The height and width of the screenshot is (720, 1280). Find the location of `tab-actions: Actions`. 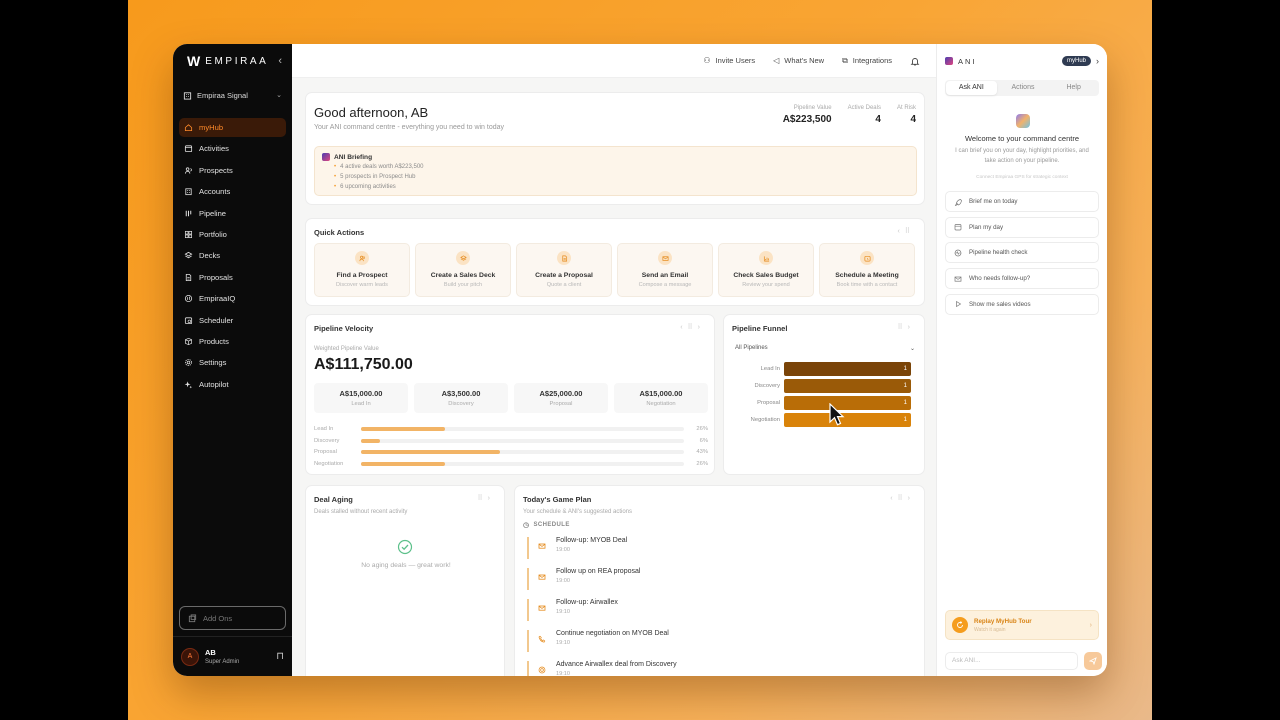

tab-actions: Actions is located at coordinates (1023, 88).